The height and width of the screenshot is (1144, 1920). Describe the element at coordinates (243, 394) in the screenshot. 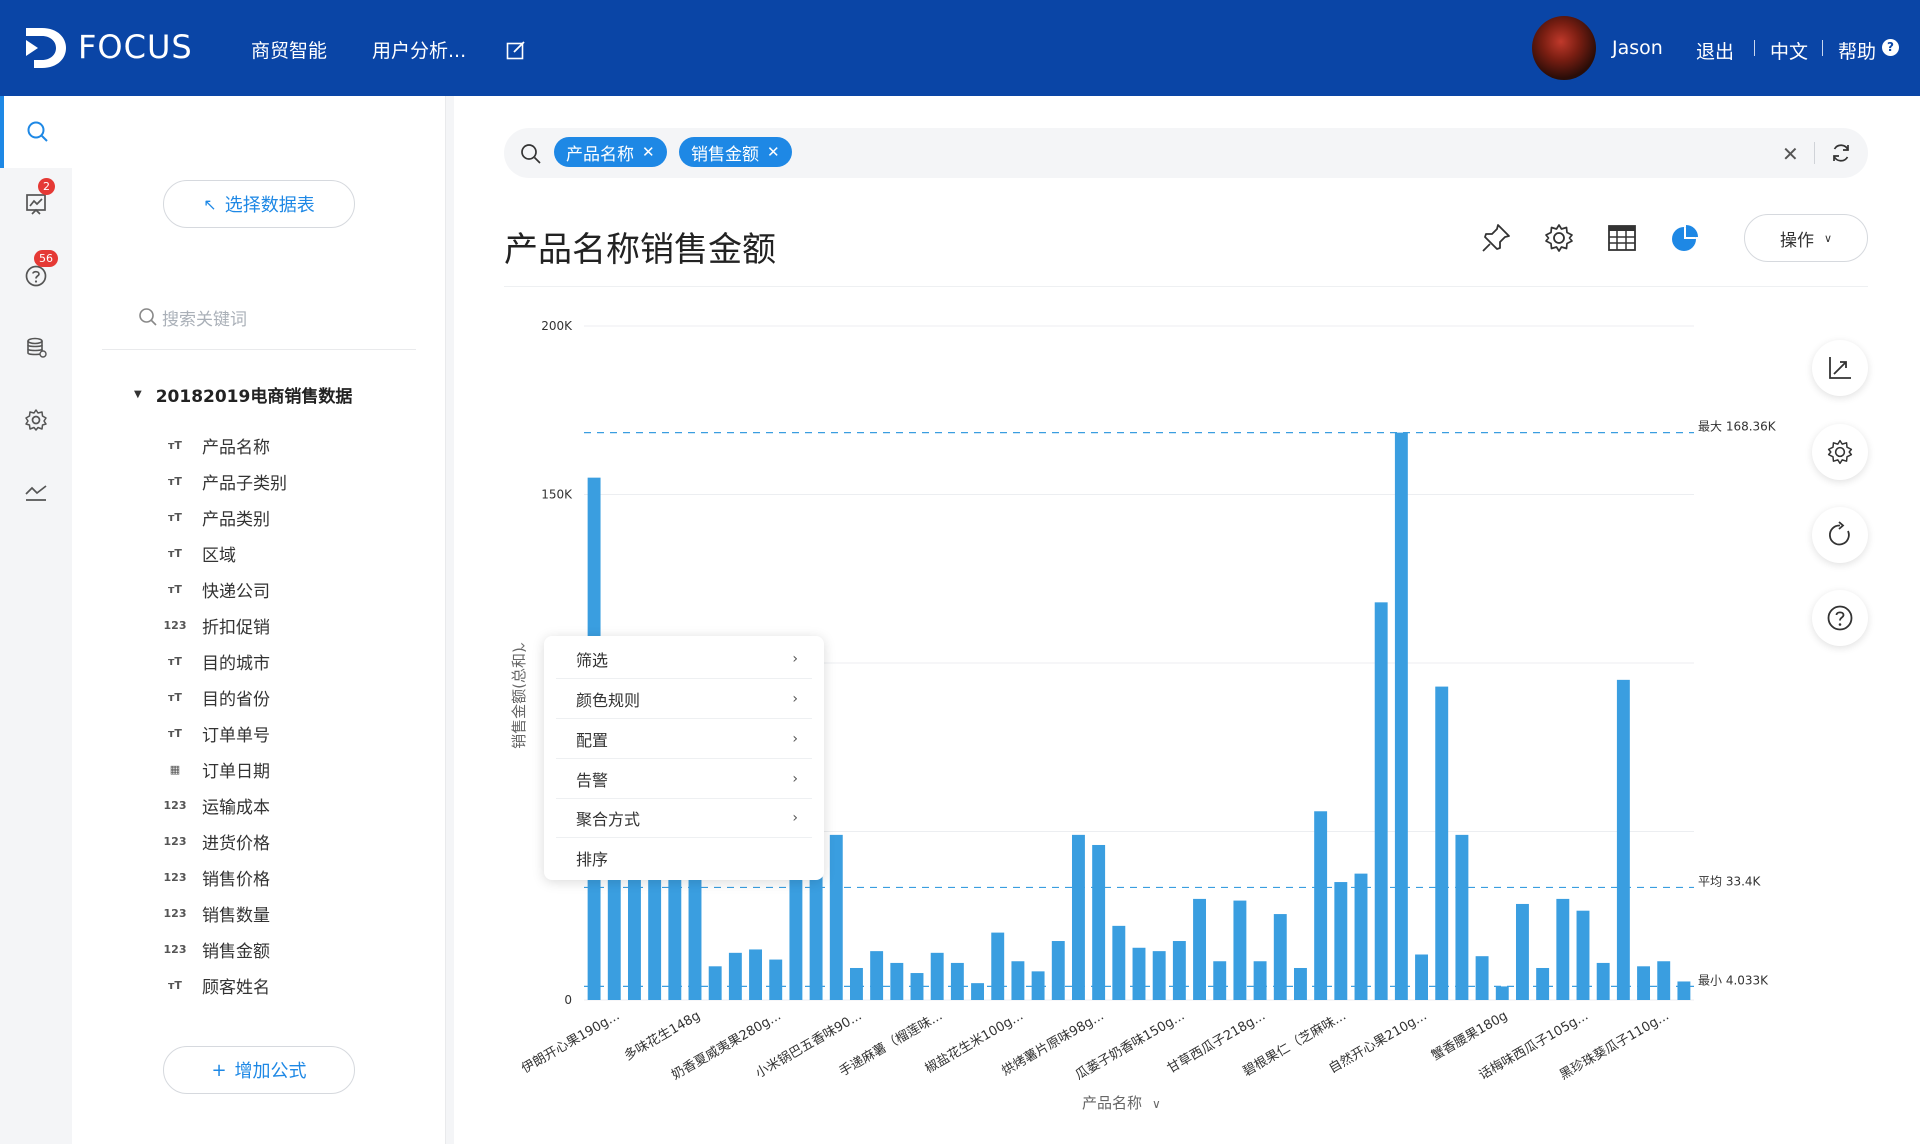

I see `dataset-tree-node: ▼ 20182019电商销售数据` at that location.